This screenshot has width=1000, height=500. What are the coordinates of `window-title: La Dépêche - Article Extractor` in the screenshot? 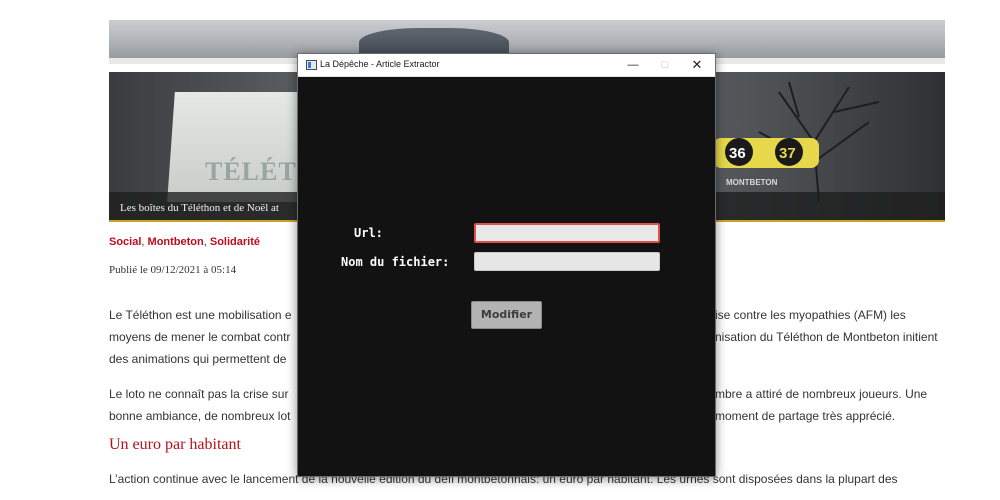 It's located at (380, 64).